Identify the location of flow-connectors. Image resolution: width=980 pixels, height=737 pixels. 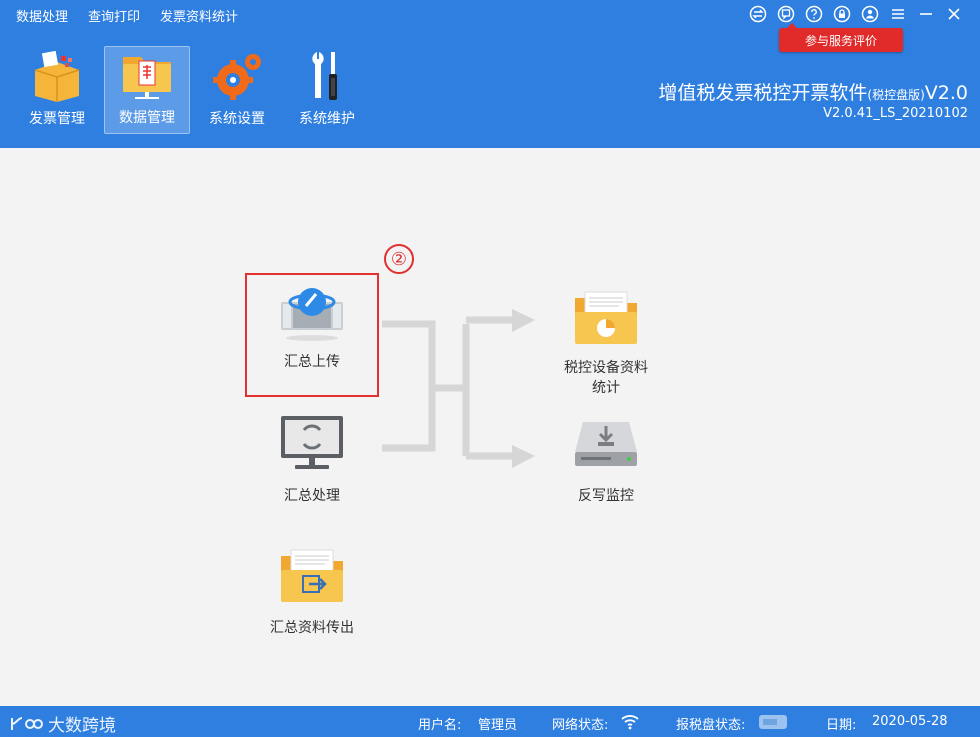
(458, 388).